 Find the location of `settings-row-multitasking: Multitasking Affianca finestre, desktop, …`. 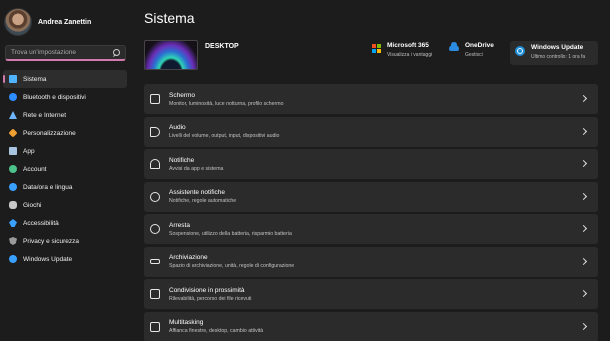

settings-row-multitasking: Multitasking Affianca finestre, desktop, … is located at coordinates (371, 326).